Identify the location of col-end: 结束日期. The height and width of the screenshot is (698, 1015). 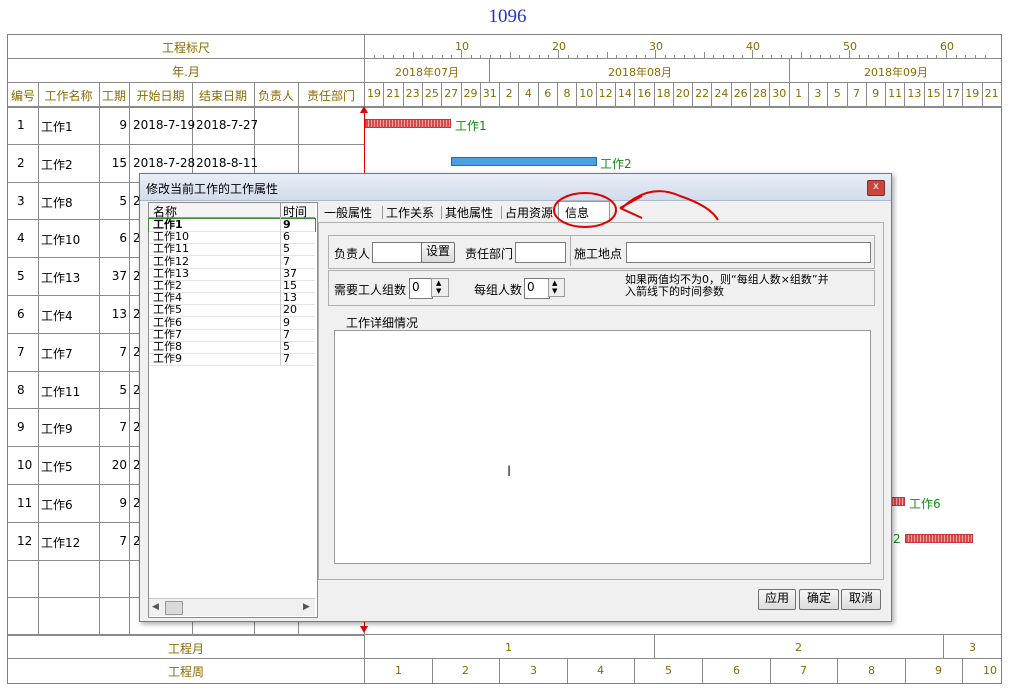
(223, 95).